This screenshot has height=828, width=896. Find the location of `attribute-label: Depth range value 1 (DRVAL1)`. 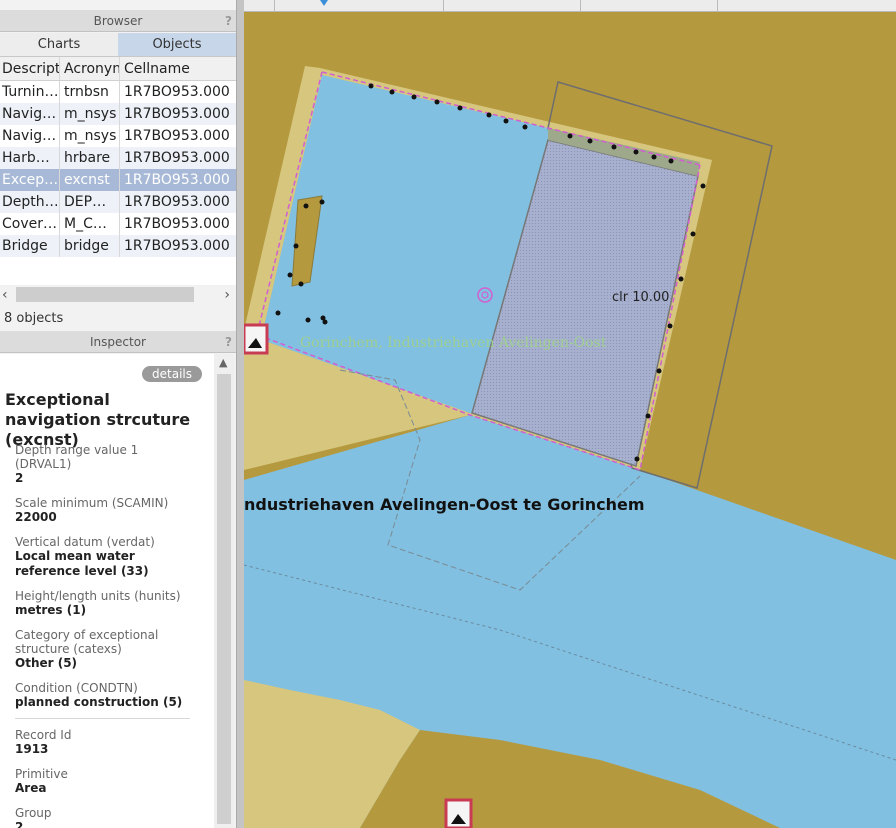

attribute-label: Depth range value 1 (DRVAL1) is located at coordinates (77, 457).